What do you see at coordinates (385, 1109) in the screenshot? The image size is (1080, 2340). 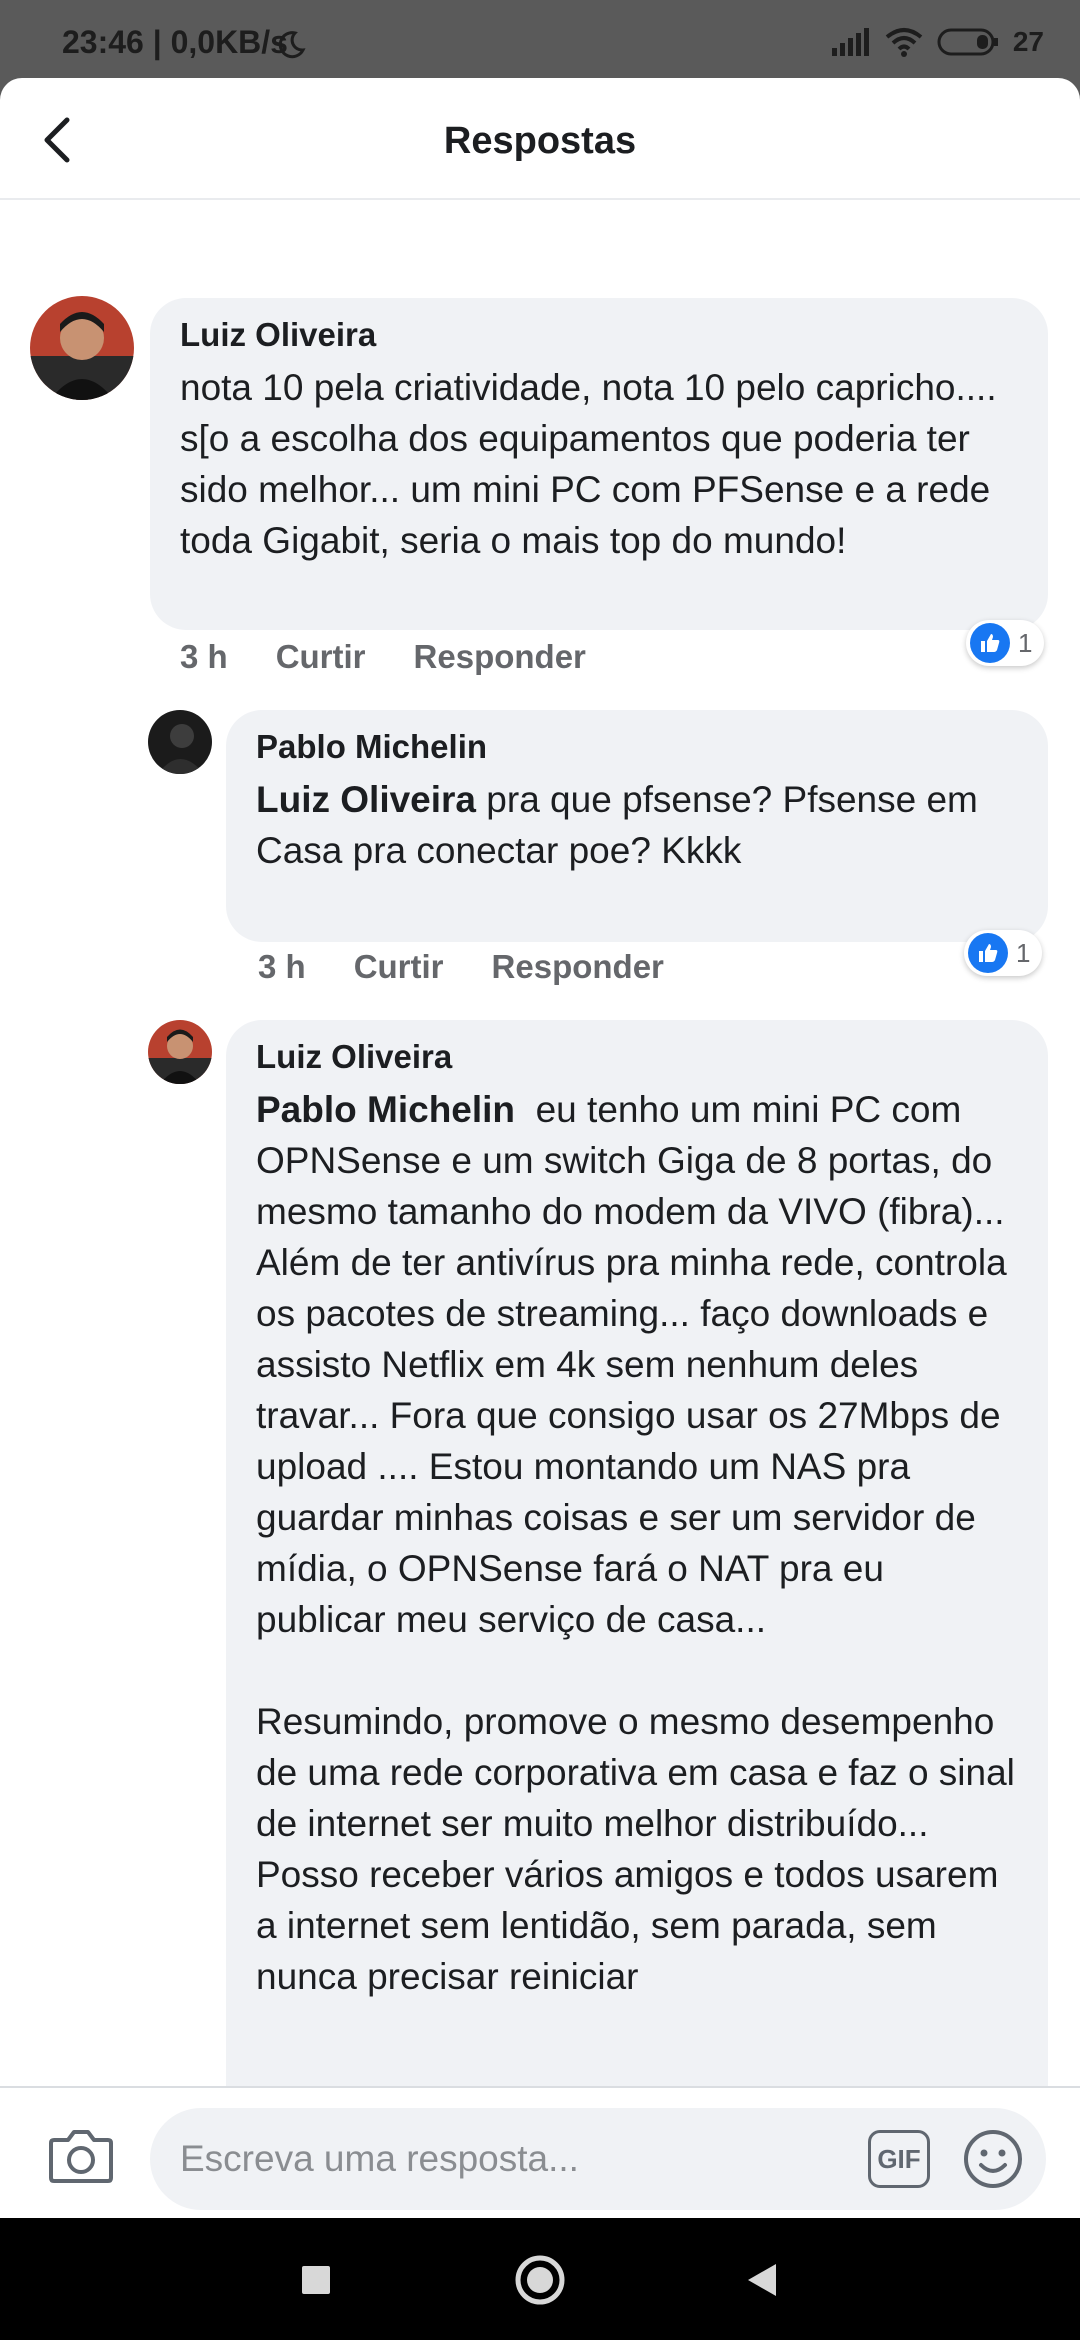 I see `mention: Pablo Michelin` at bounding box center [385, 1109].